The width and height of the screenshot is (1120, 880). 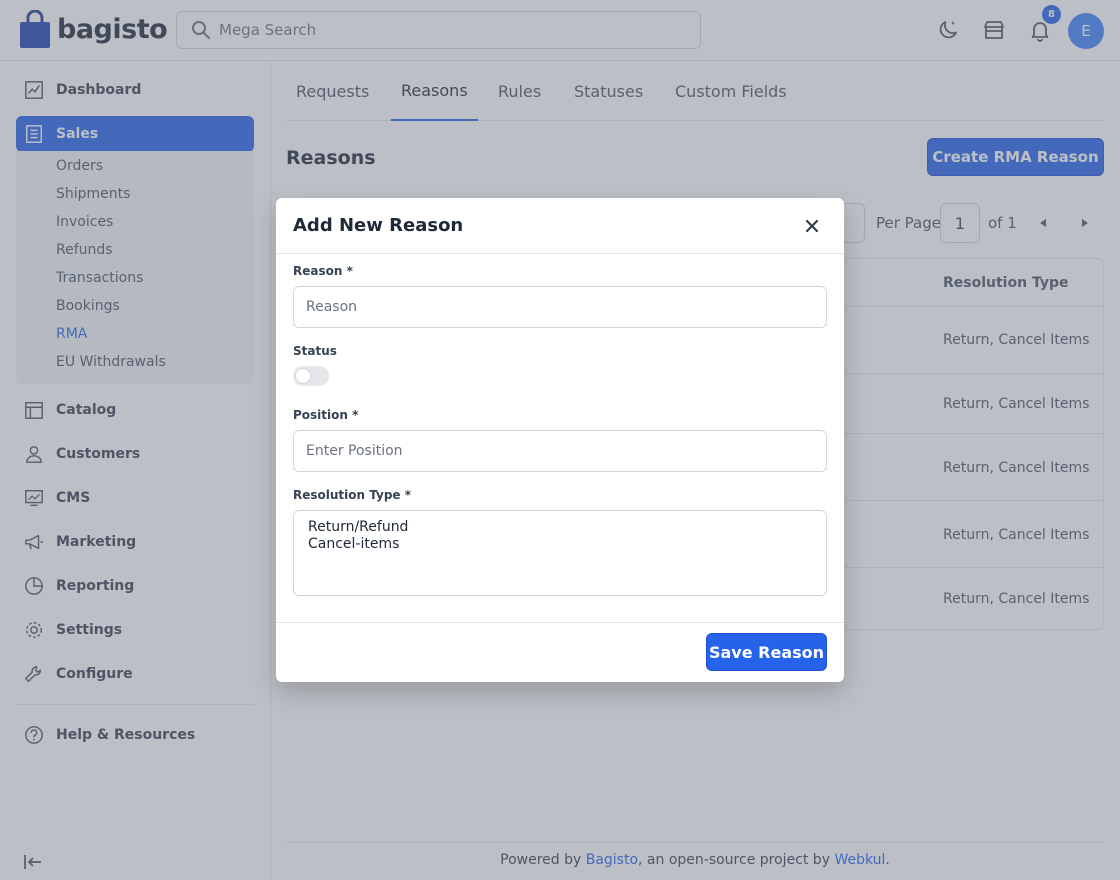 I want to click on save-reason-button: Save Reason, so click(x=766, y=652).